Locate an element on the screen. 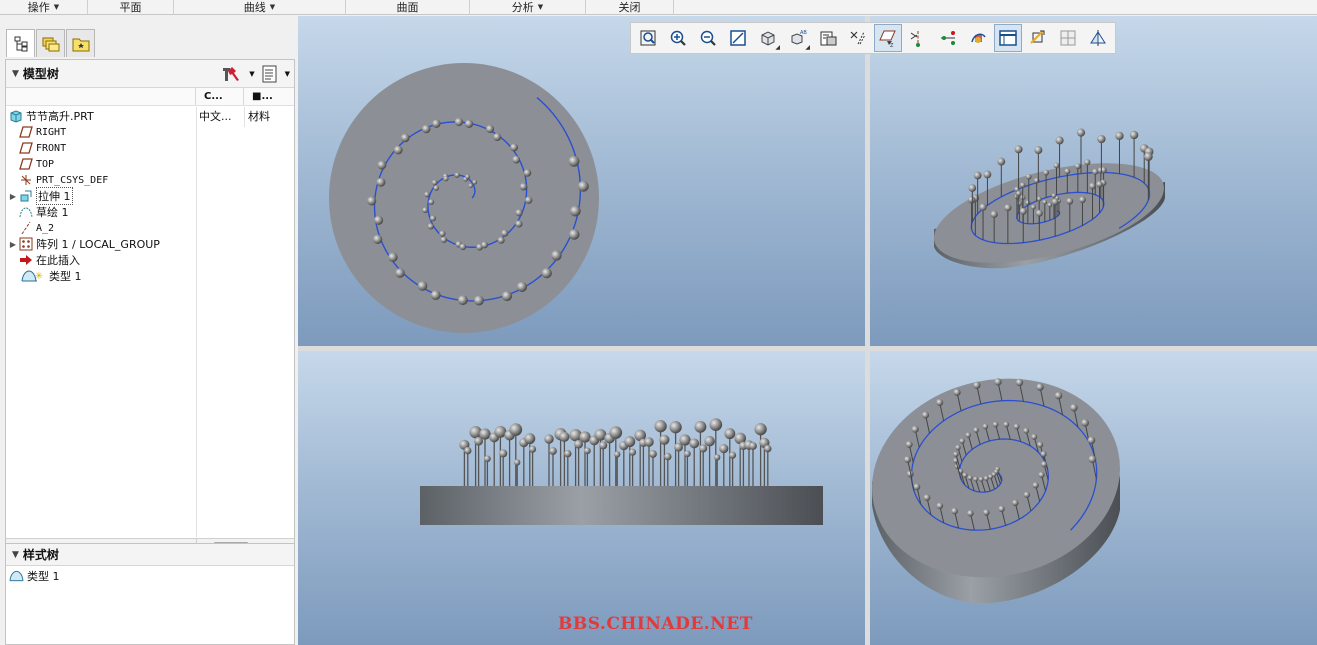 This screenshot has height=645, width=1317. tree-item-label: FRONT is located at coordinates (51, 148).